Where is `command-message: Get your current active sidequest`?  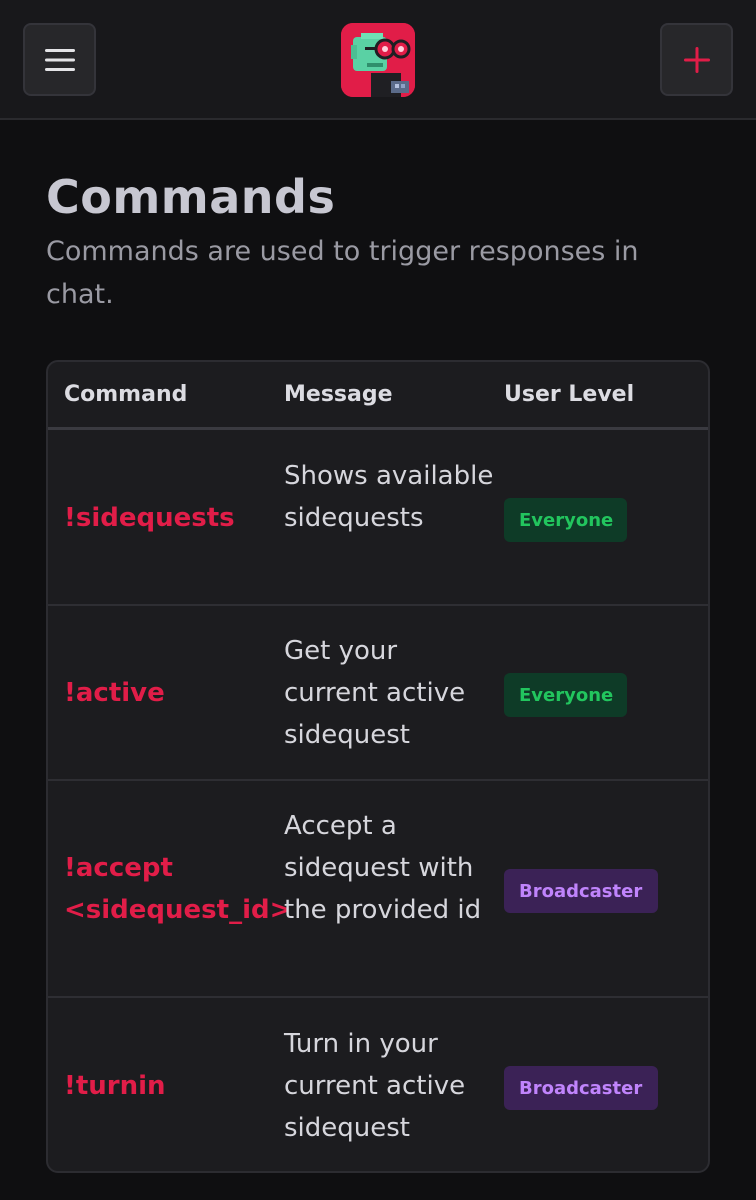 command-message: Get your current active sidequest is located at coordinates (375, 693).